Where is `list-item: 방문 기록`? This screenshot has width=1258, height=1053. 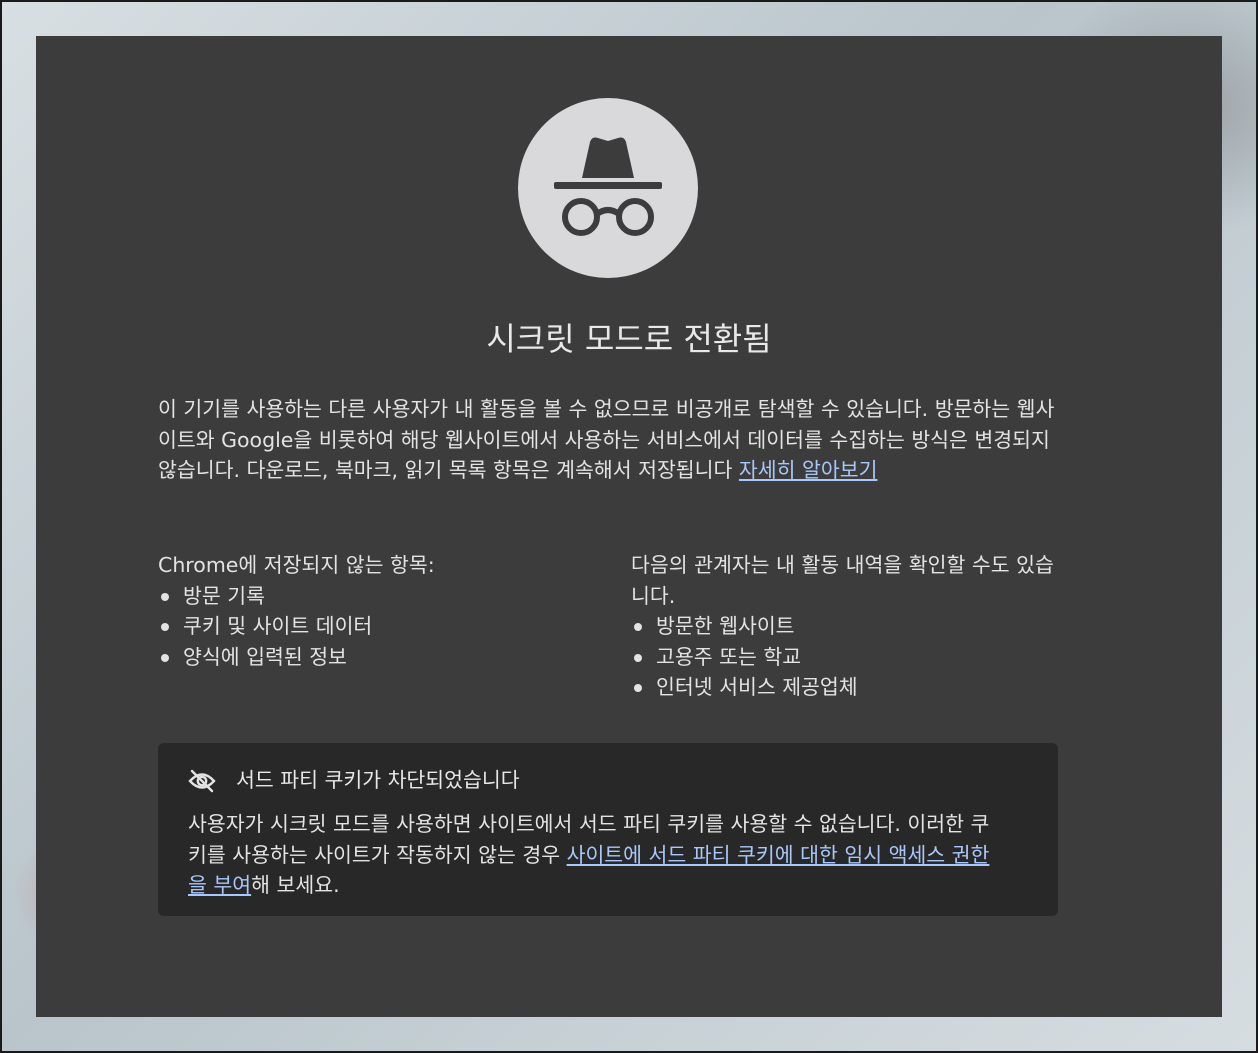 list-item: 방문 기록 is located at coordinates (378, 596).